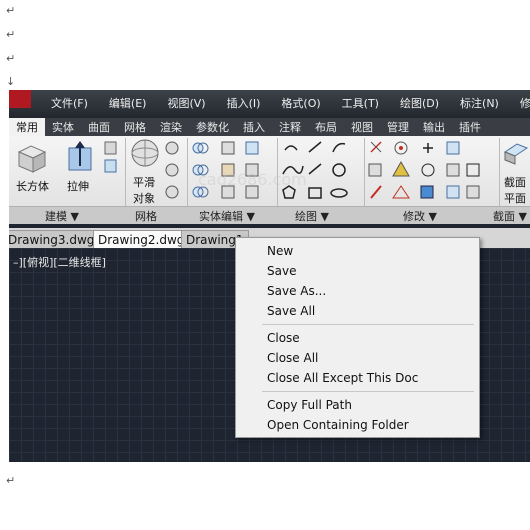 The width and height of the screenshot is (530, 530). What do you see at coordinates (362, 127) in the screenshot?
I see `tab-view: 视图` at bounding box center [362, 127].